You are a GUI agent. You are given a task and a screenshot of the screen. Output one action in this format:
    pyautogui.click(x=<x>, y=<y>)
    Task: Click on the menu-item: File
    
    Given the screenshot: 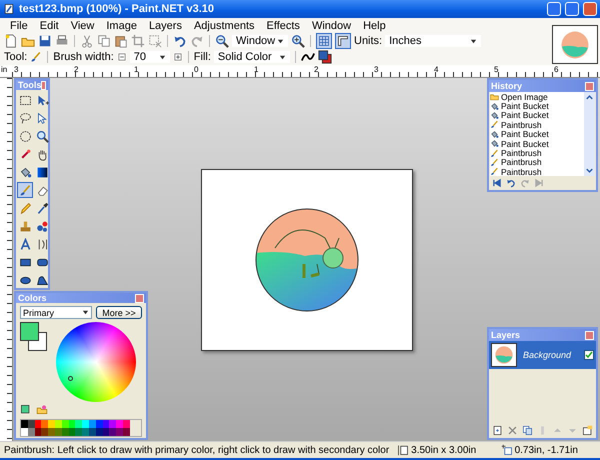 What is the action you would take?
    pyautogui.click(x=19, y=26)
    